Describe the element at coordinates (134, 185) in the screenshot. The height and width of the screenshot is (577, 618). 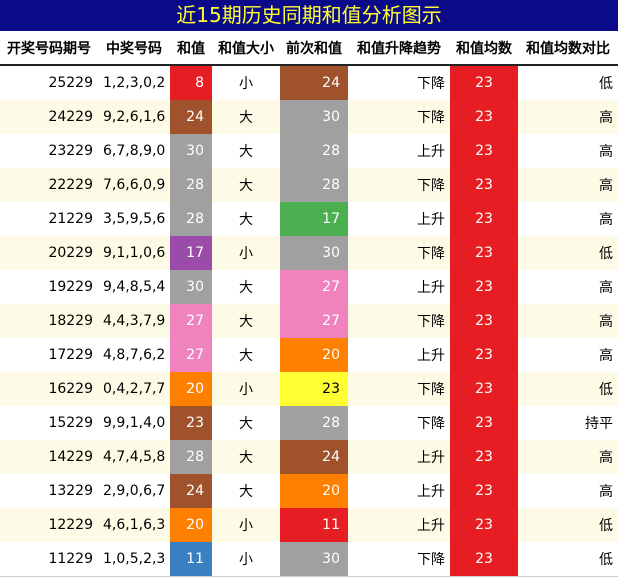
I see `numbers-cell: 7,6,6,0,9` at that location.